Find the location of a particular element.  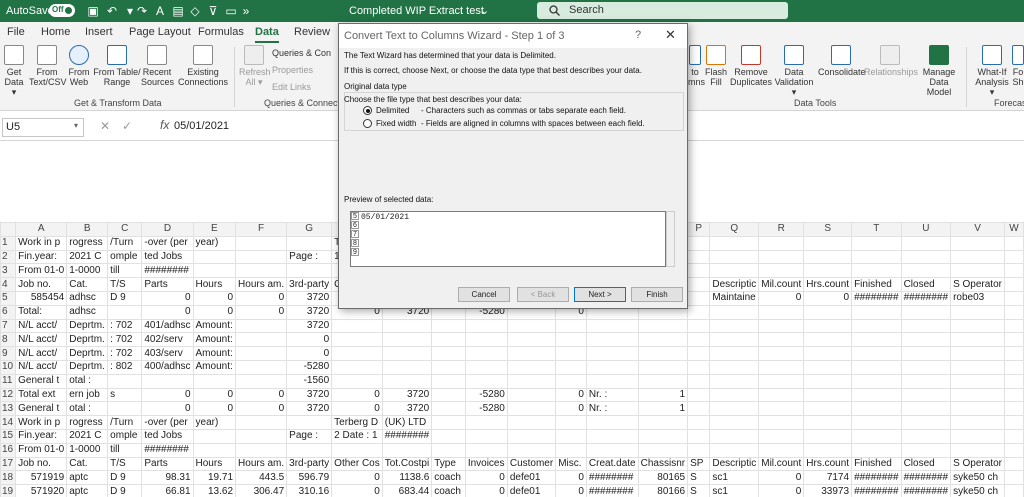

cell: Tot.Costpi is located at coordinates (407, 464).